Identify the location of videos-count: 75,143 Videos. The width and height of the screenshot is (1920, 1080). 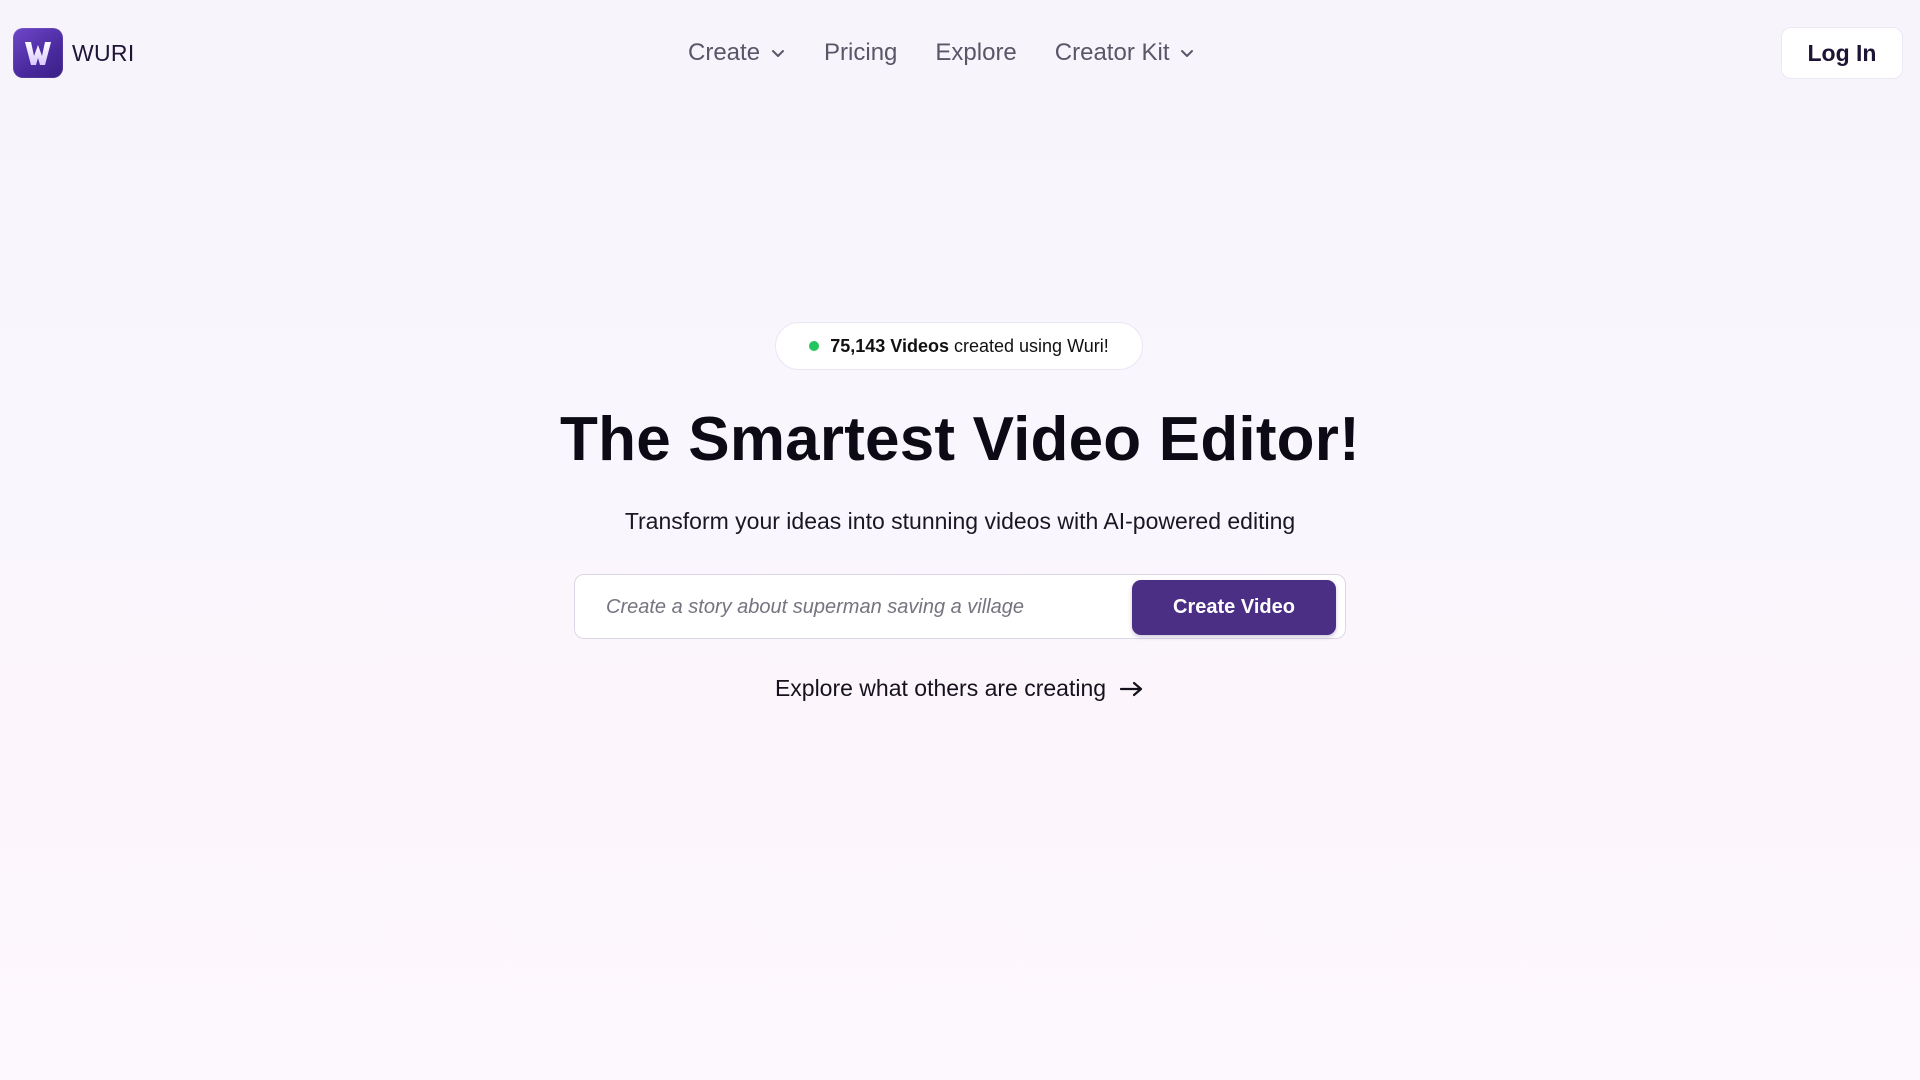
(889, 345).